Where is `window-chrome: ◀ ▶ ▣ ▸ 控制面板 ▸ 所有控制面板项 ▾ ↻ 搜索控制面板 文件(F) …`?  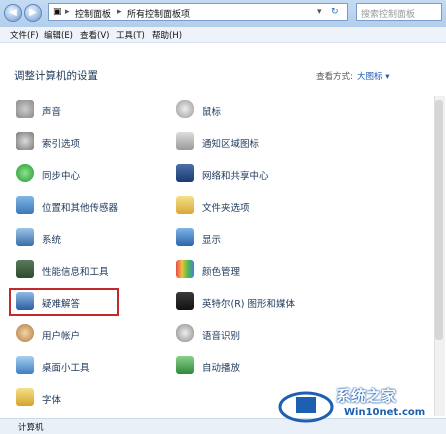
window-chrome: ◀ ▶ ▣ ▸ 控制面板 ▸ 所有控制面板项 ▾ ↻ 搜索控制面板 文件(F) … is located at coordinates (223, 21).